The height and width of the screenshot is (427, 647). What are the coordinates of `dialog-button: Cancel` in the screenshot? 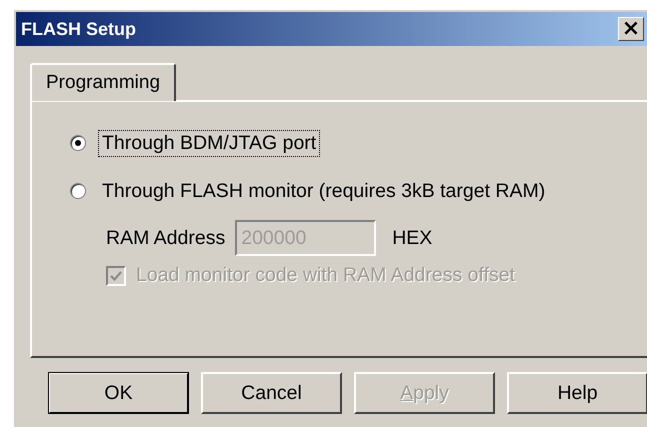 It's located at (271, 393).